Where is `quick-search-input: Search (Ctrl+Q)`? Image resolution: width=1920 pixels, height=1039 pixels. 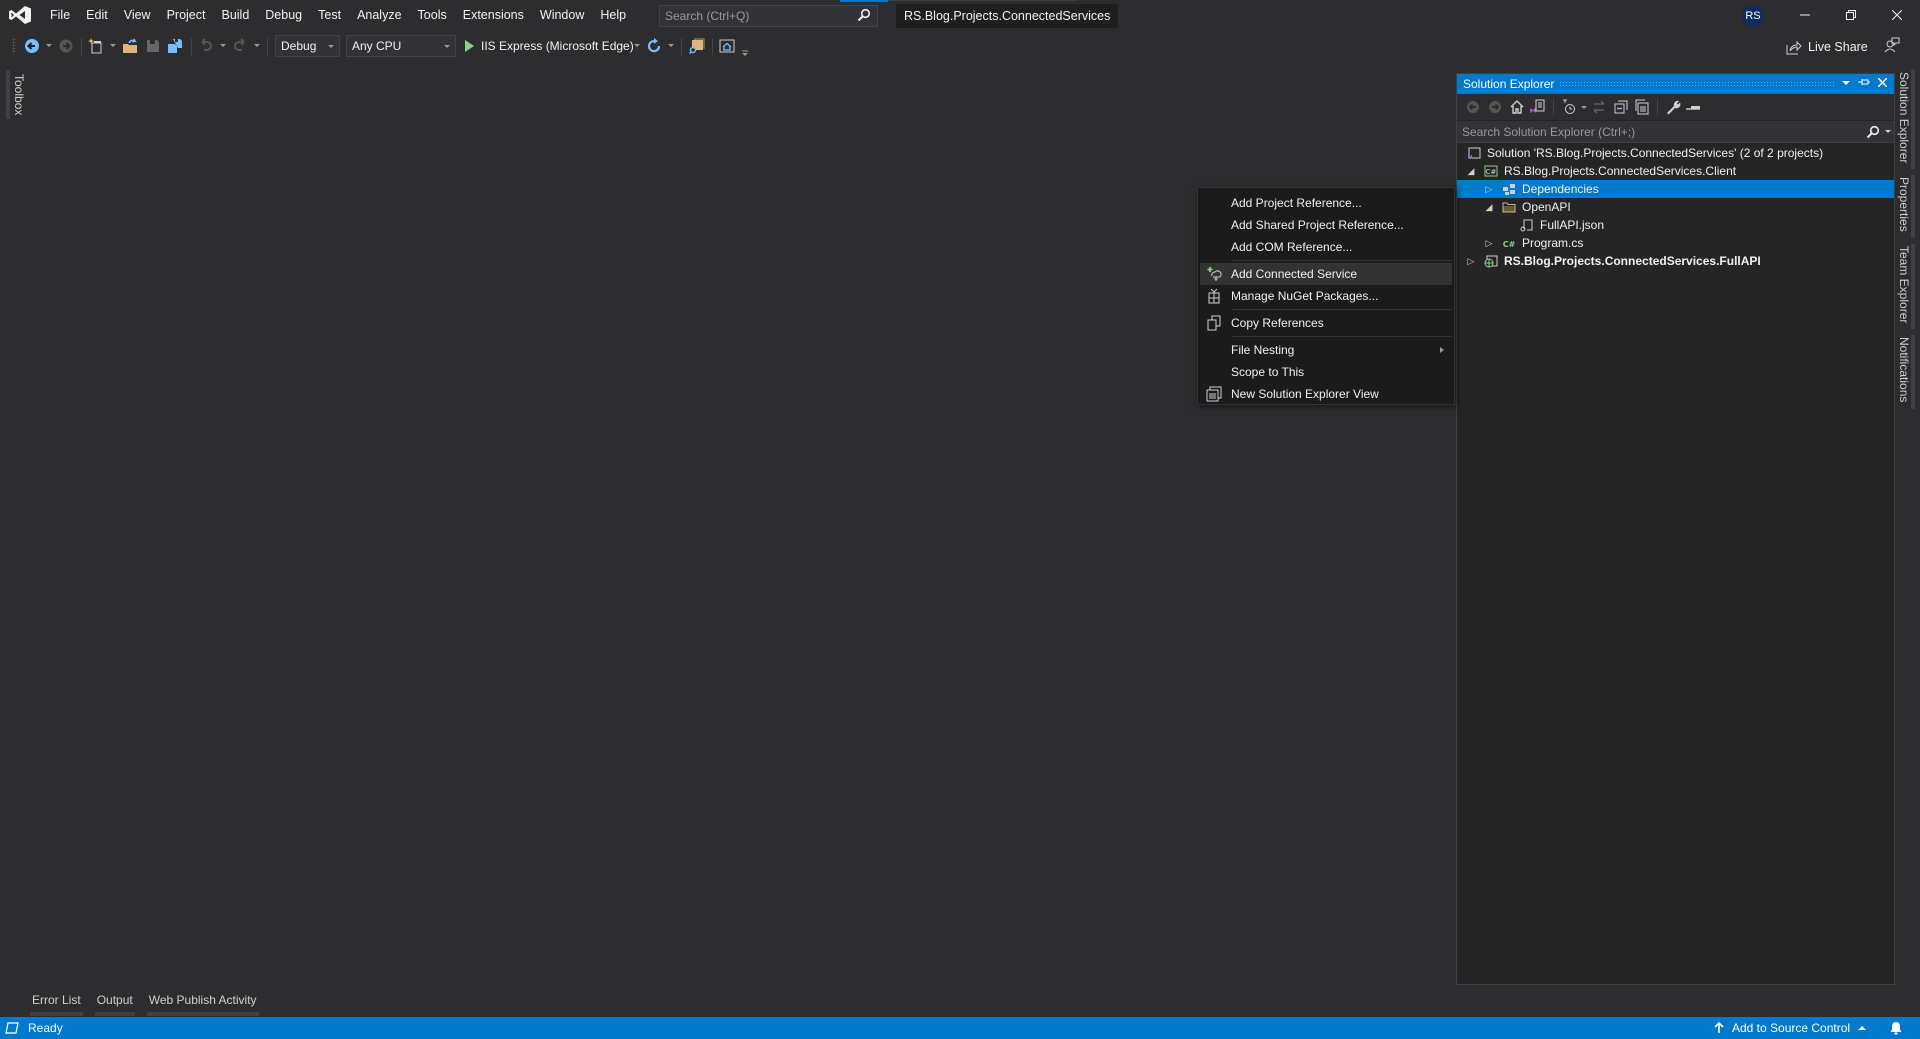 quick-search-input: Search (Ctrl+Q) is located at coordinates (768, 16).